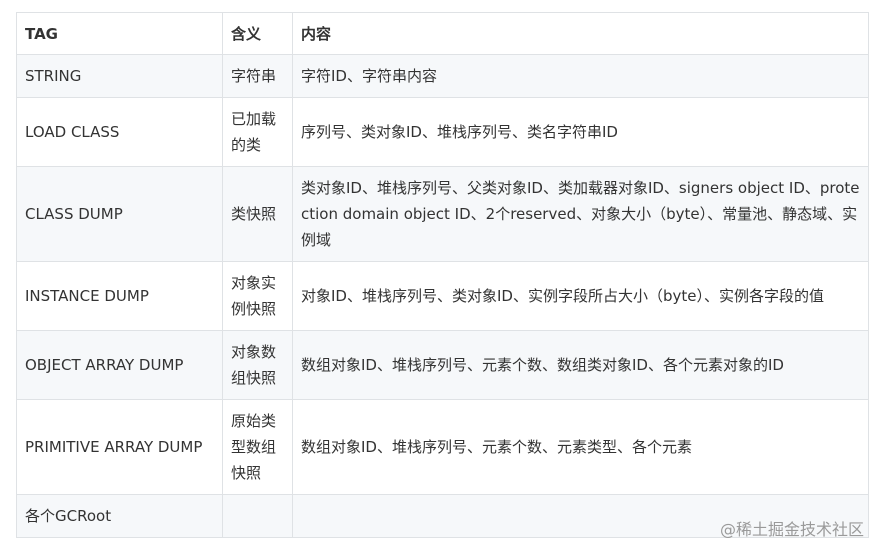  What do you see at coordinates (119, 132) in the screenshot?
I see `tag-cell: LOAD CLASS` at bounding box center [119, 132].